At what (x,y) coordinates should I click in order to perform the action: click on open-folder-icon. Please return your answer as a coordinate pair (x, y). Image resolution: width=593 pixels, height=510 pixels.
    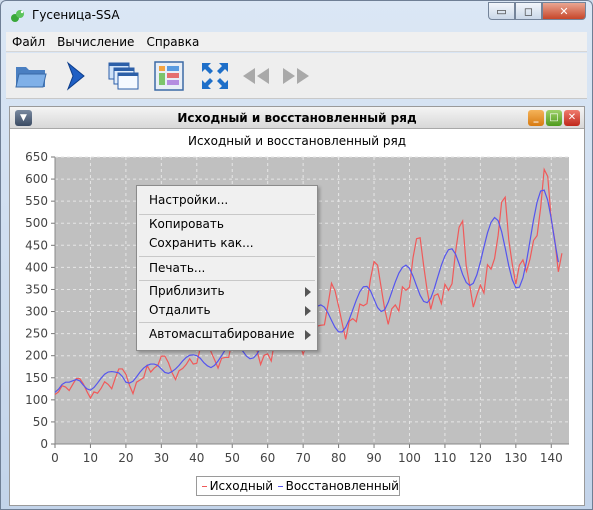
    Looking at the image, I should click on (31, 77).